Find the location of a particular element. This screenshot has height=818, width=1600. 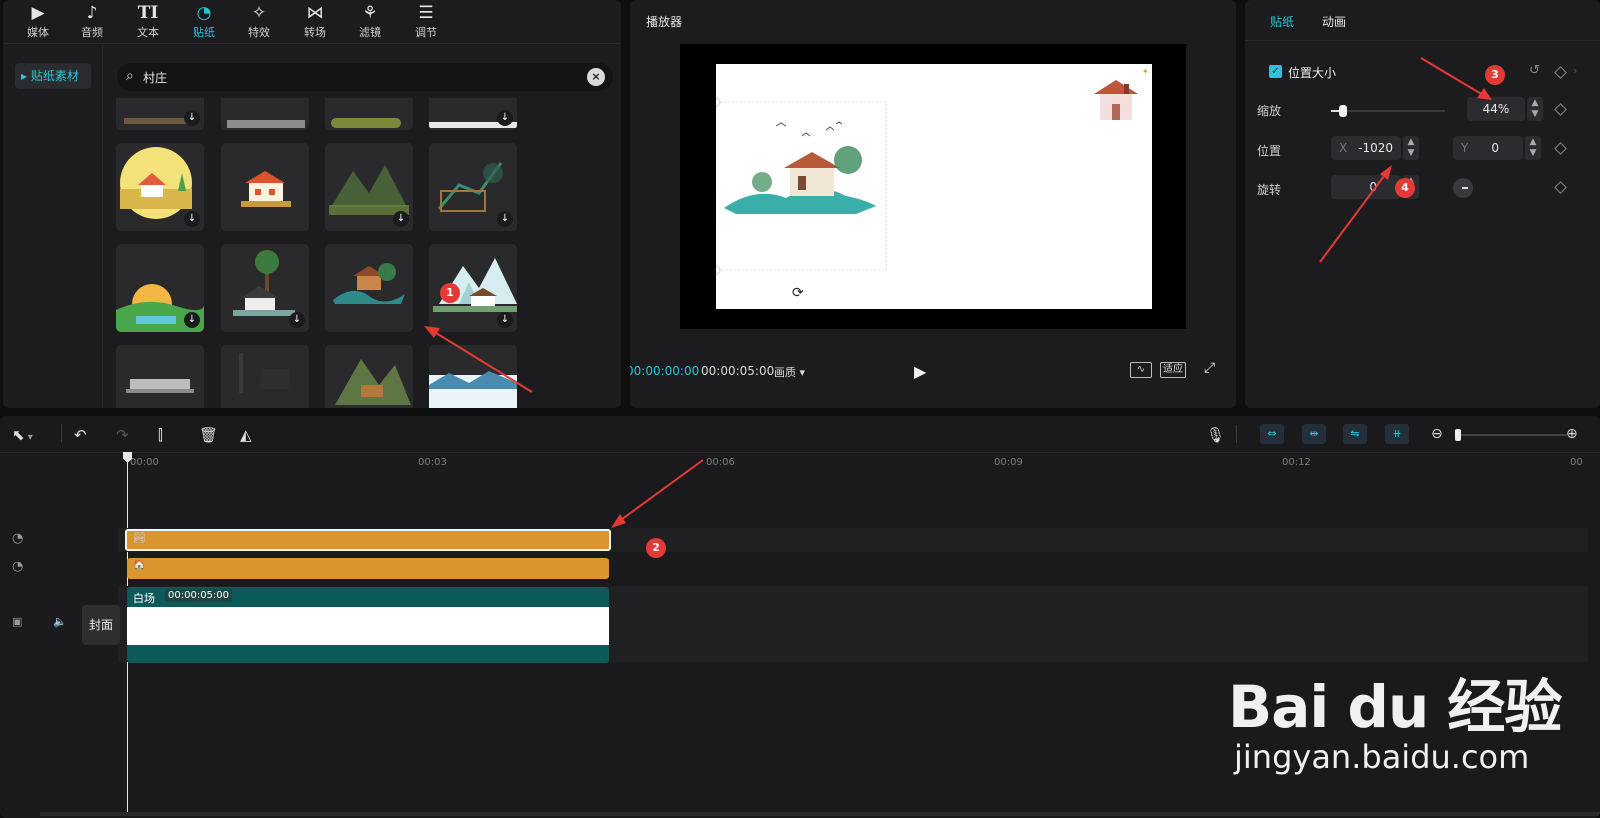

microphone-icon: 🎙 is located at coordinates (1215, 435).